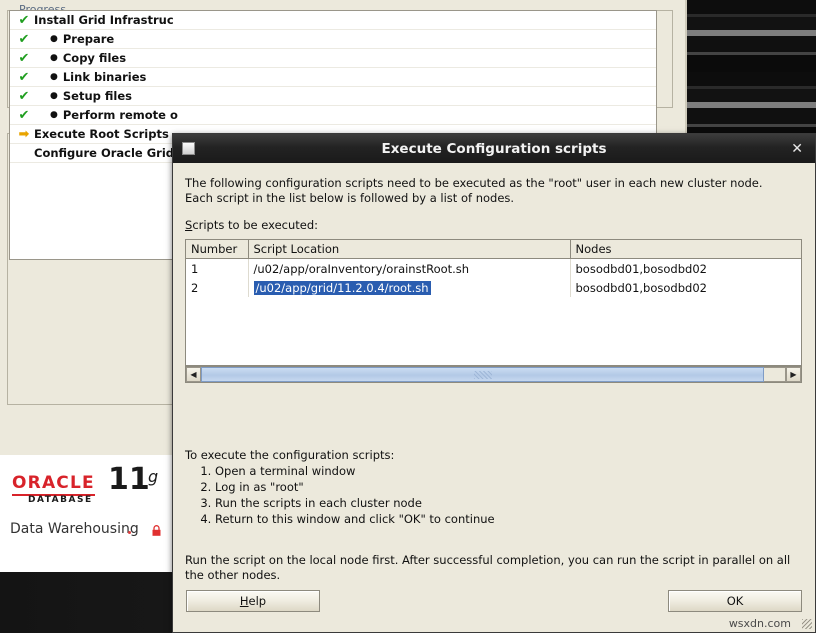 This screenshot has width=816, height=633. What do you see at coordinates (409, 249) in the screenshot?
I see `column-header-script-location: Script Location` at bounding box center [409, 249].